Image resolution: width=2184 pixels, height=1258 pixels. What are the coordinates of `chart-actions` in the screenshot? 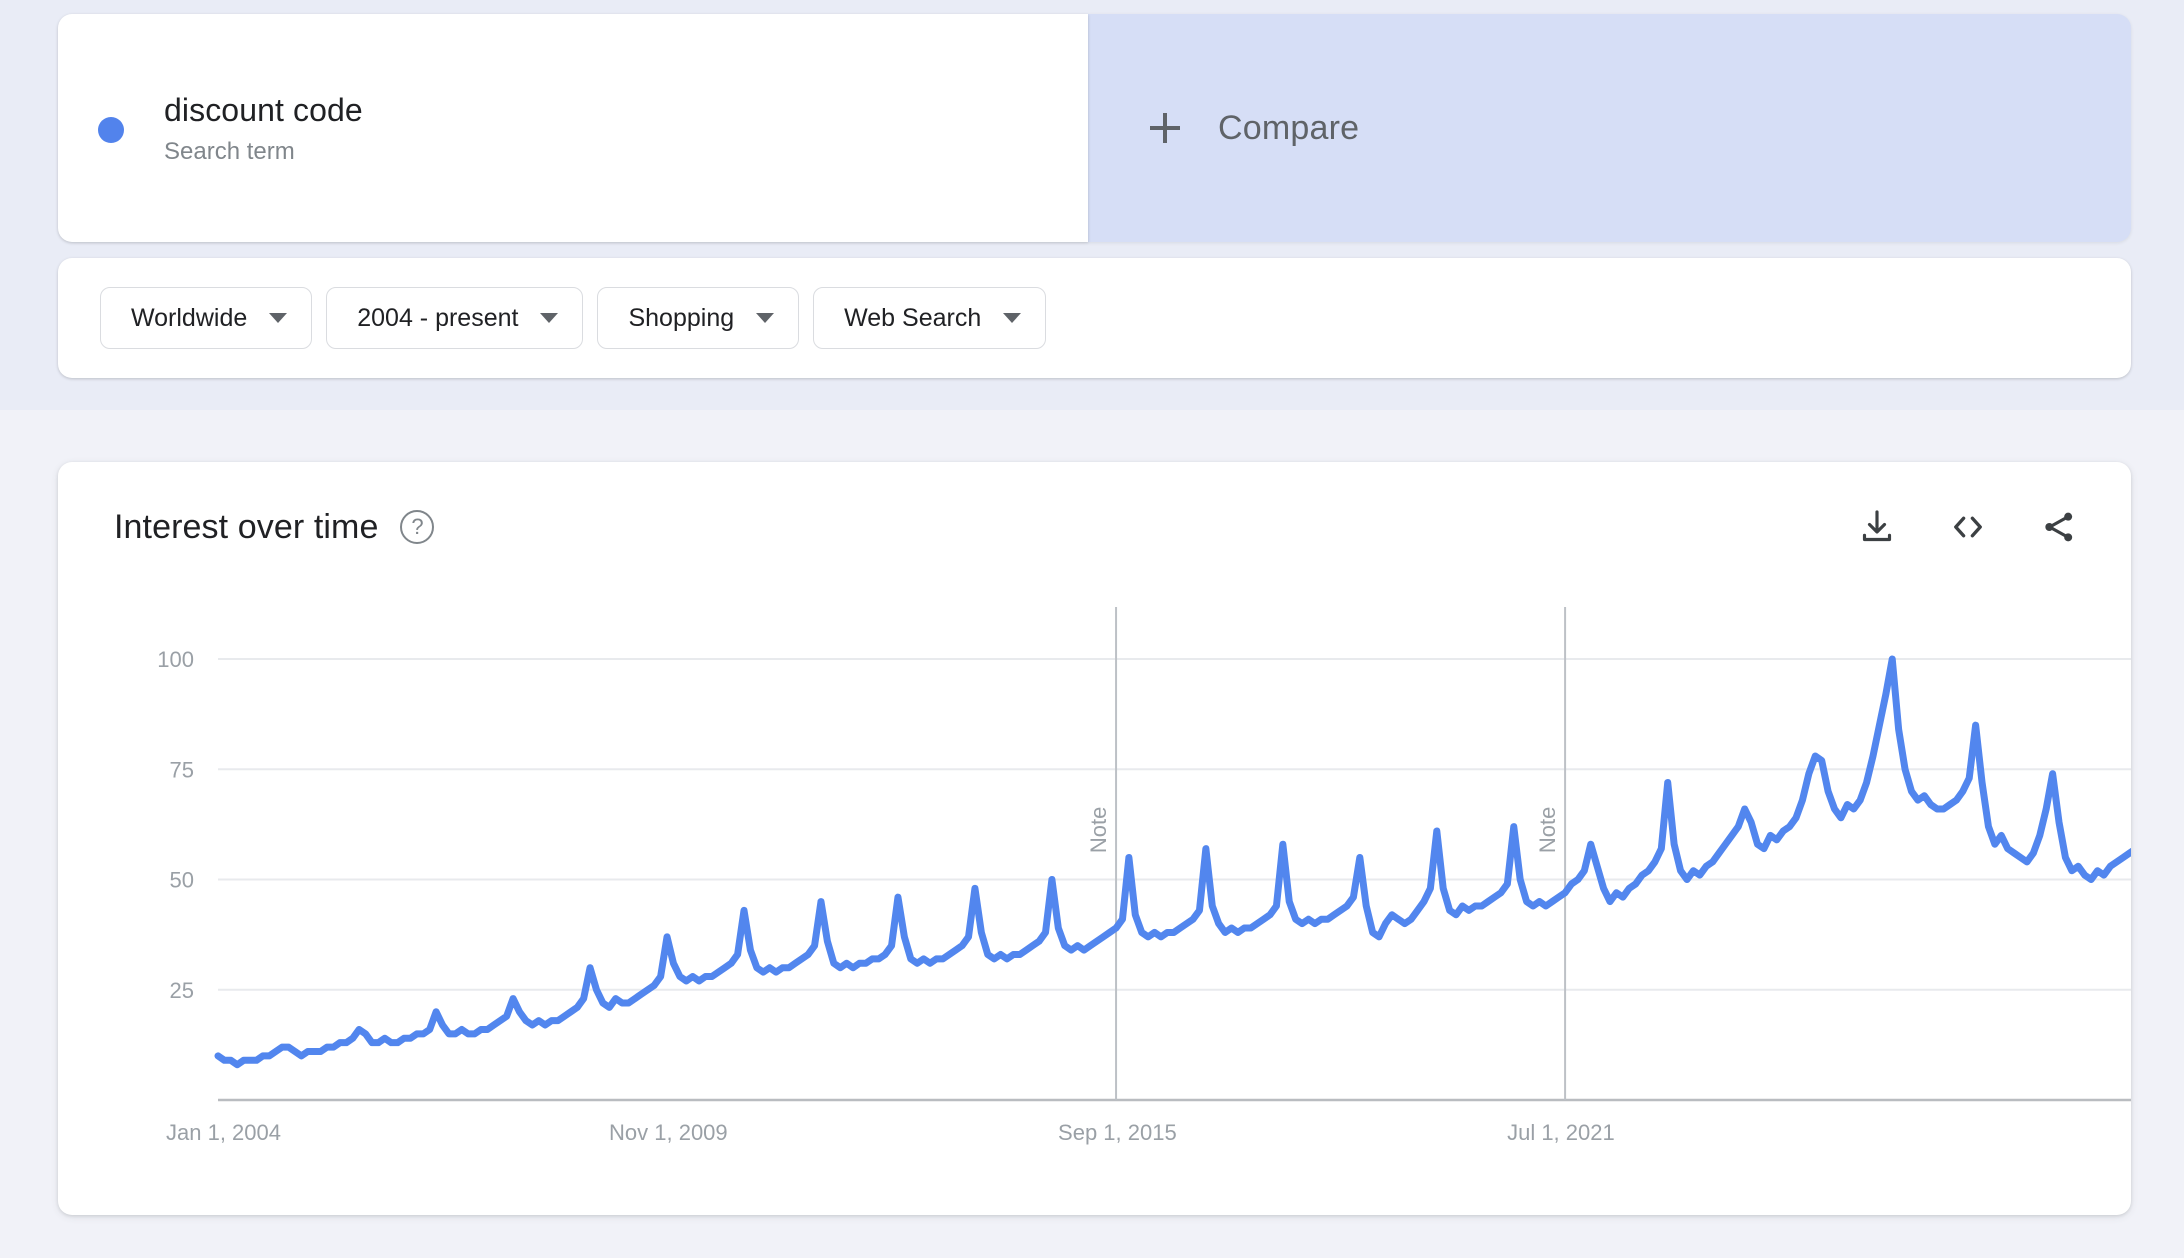 It's located at (1968, 527).